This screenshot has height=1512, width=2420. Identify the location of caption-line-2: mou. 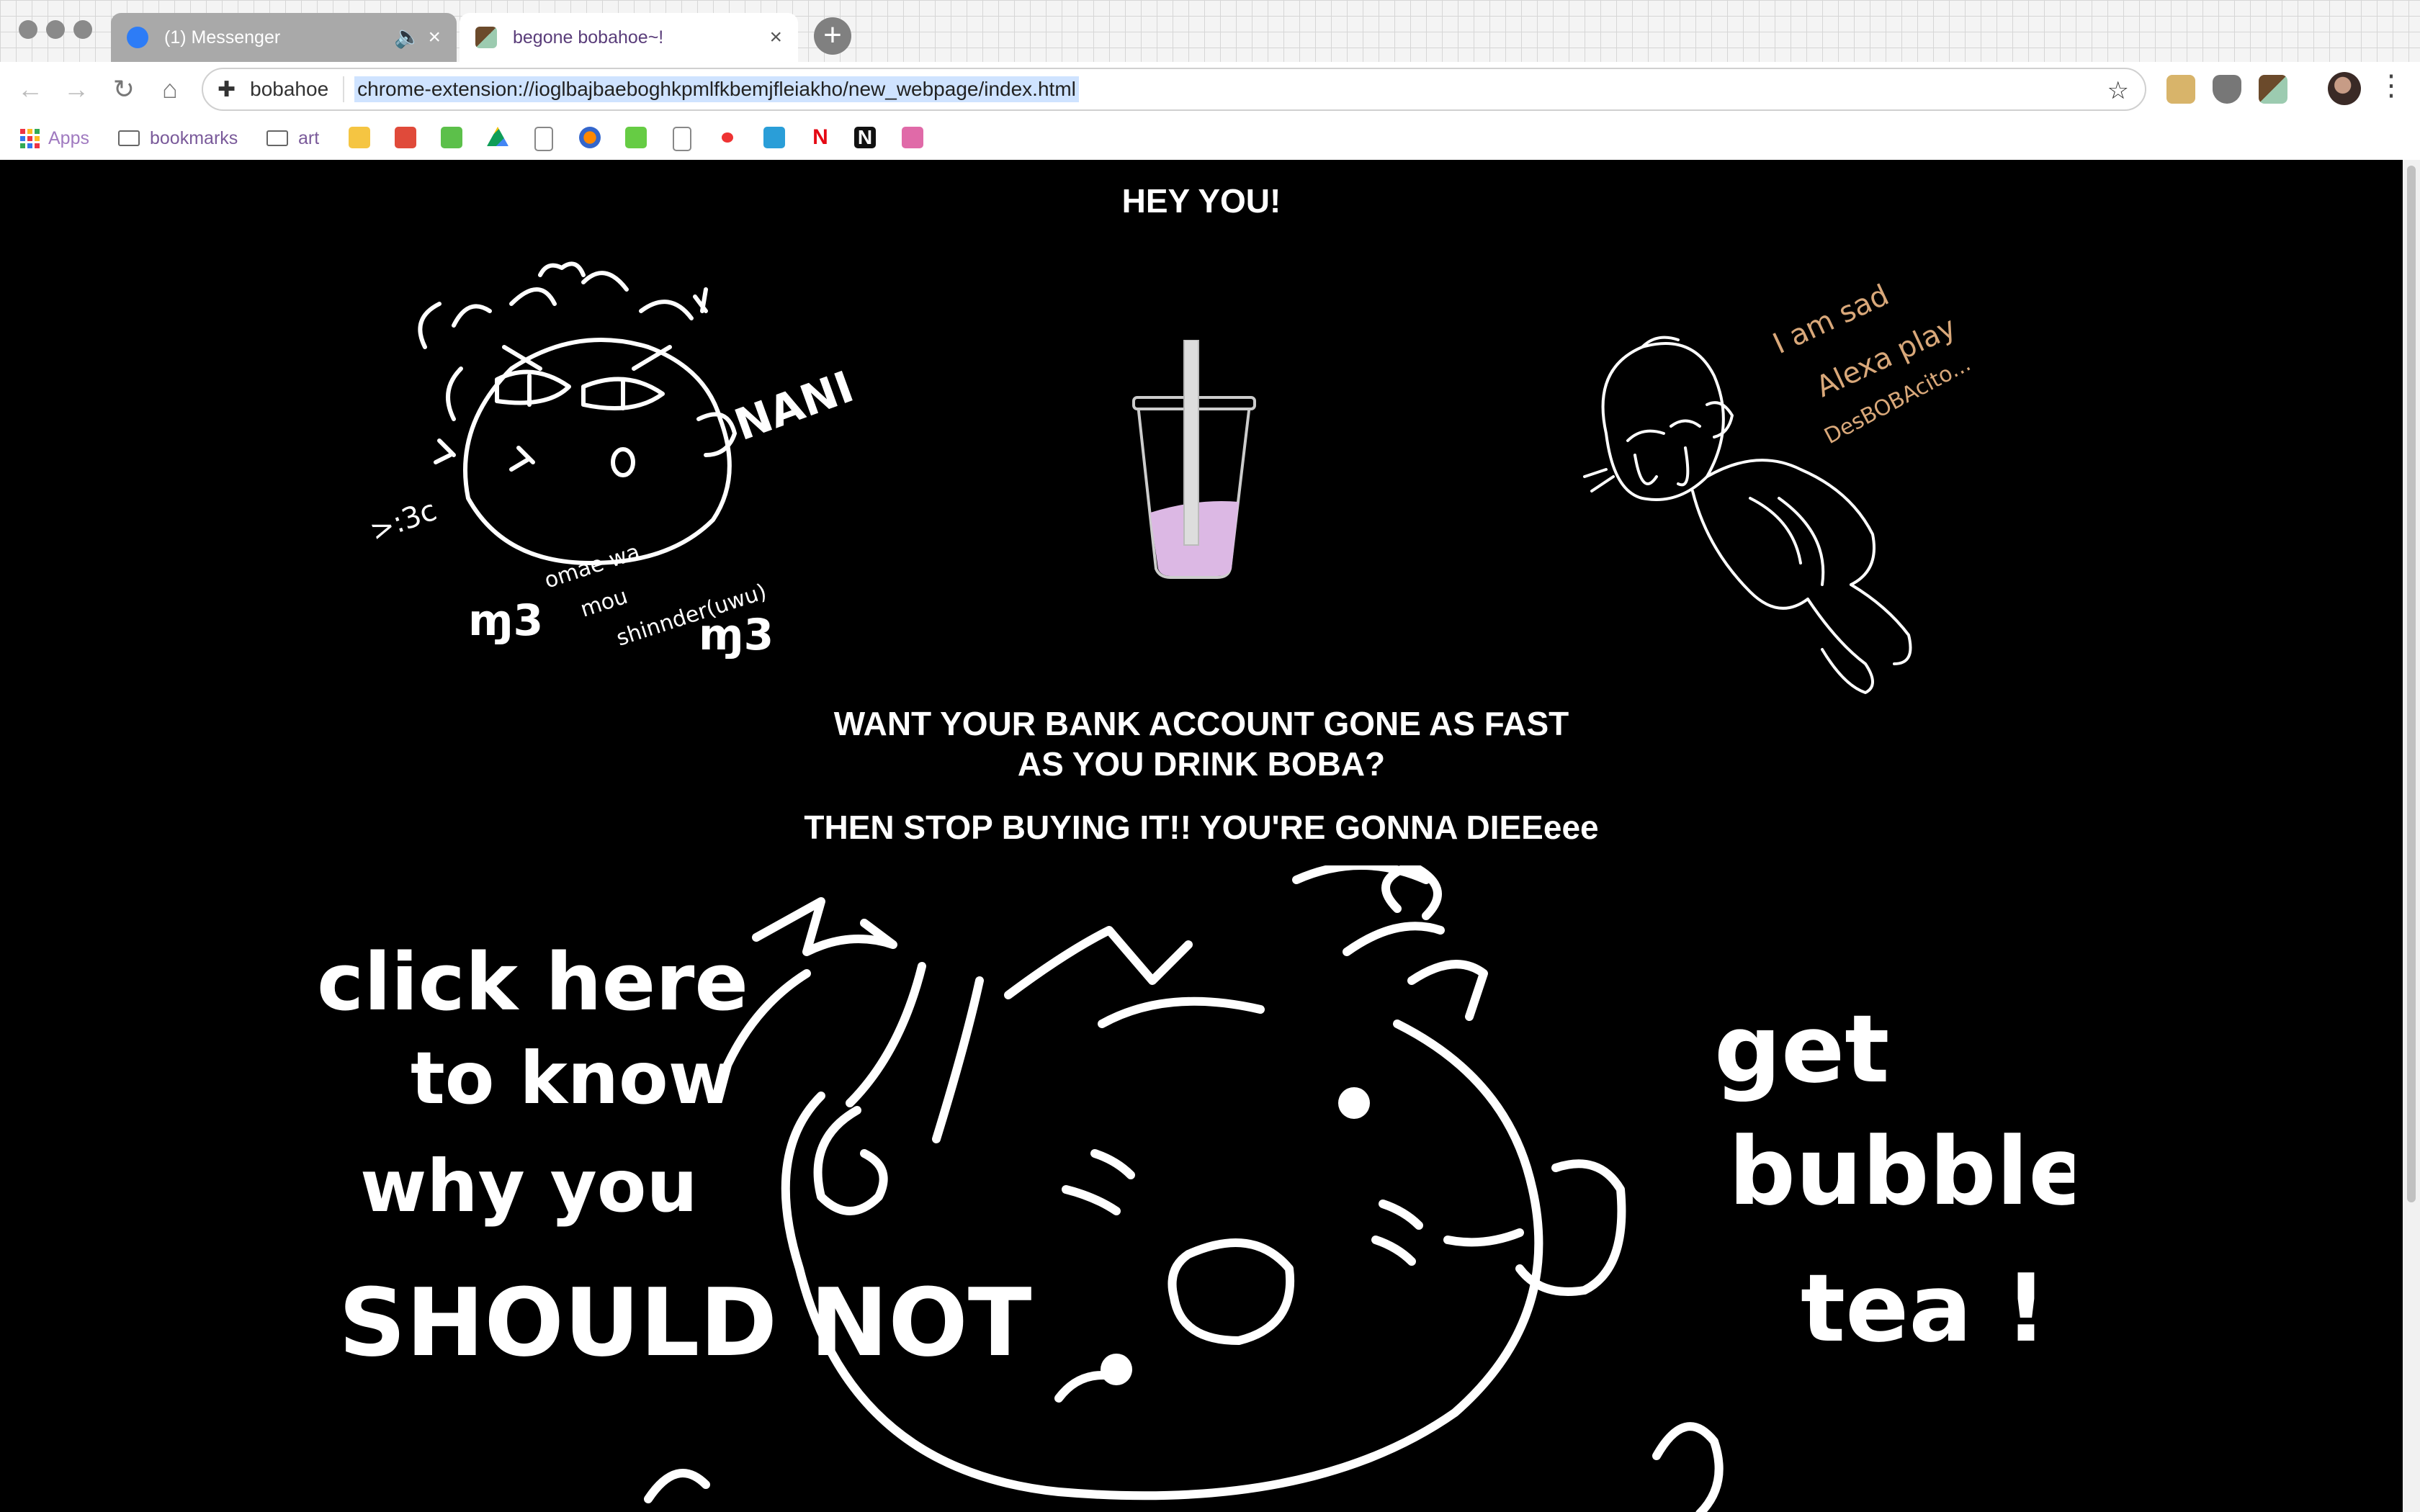
(604, 603).